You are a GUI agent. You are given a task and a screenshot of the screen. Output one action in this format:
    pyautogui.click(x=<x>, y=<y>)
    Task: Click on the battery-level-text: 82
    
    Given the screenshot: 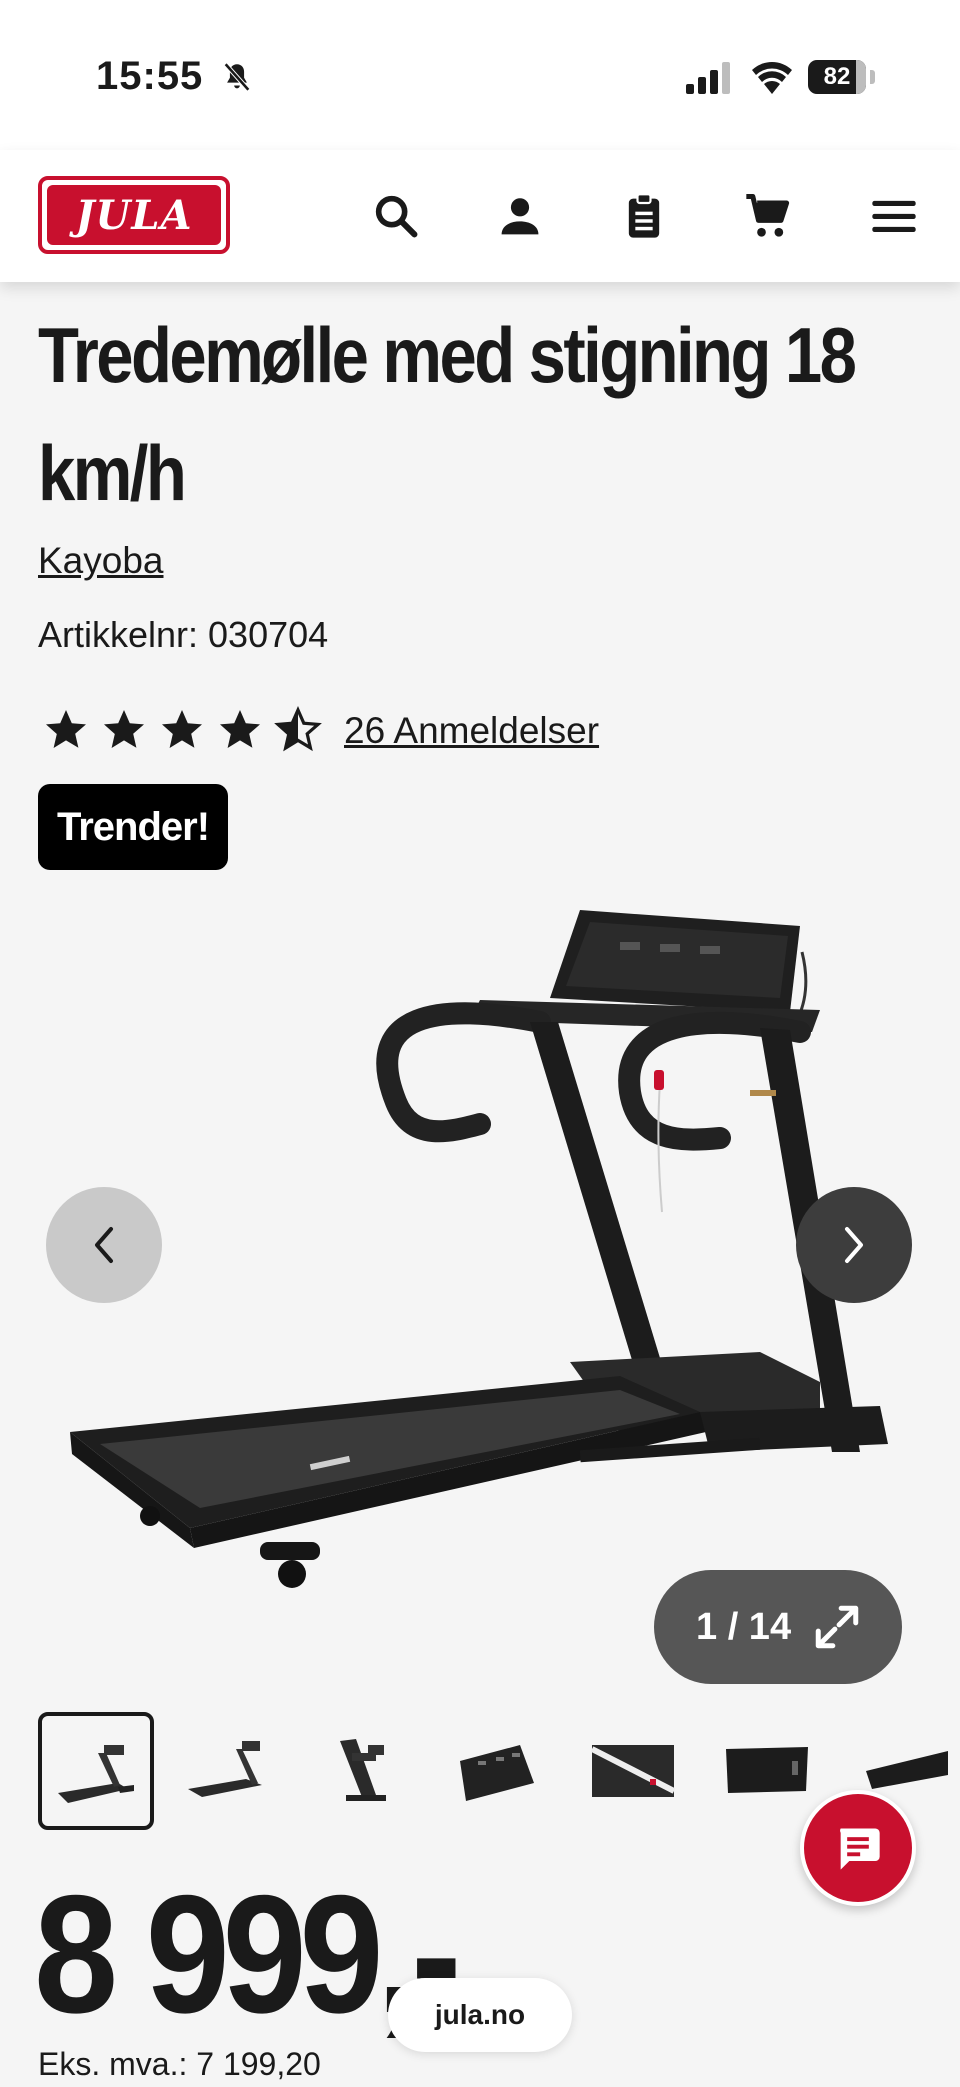 What is the action you would take?
    pyautogui.click(x=837, y=76)
    